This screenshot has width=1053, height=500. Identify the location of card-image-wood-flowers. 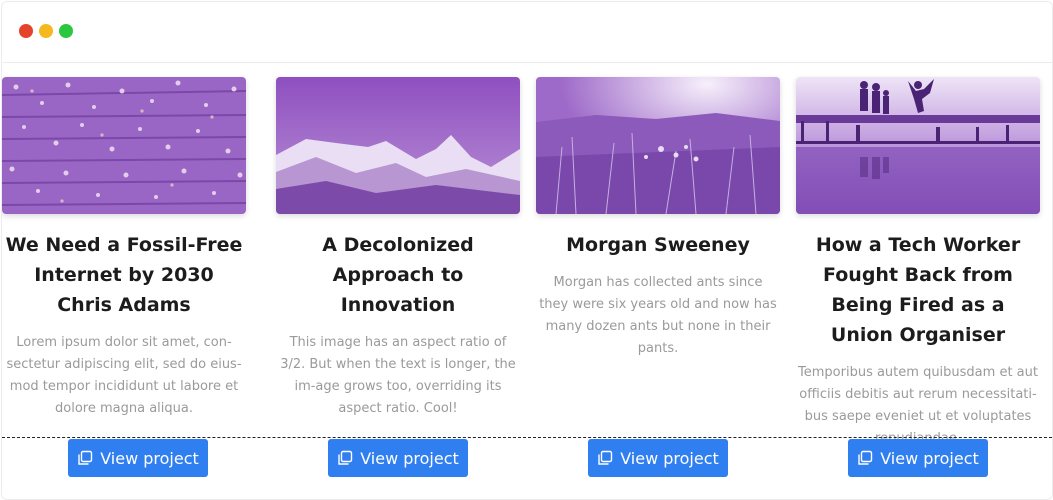
(124, 145).